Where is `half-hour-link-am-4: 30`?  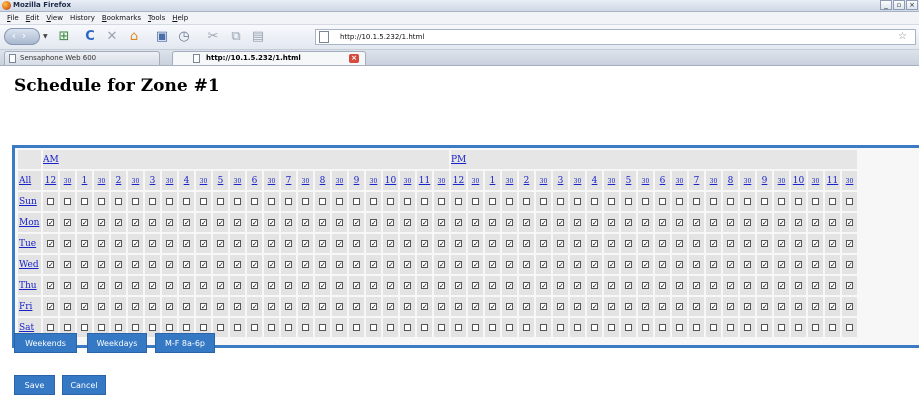 half-hour-link-am-4: 30 is located at coordinates (204, 181).